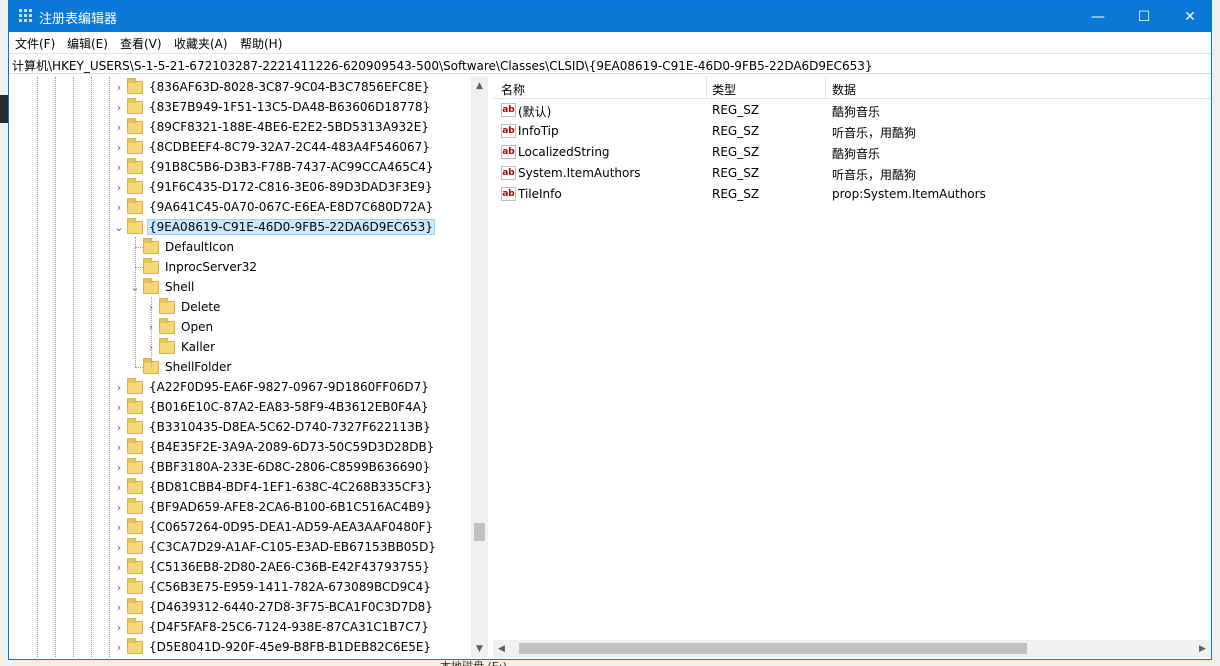  What do you see at coordinates (852, 173) in the screenshot?
I see `value-row: ab System.ItemAuthors REG_SZ 听音乐，用酷狗` at bounding box center [852, 173].